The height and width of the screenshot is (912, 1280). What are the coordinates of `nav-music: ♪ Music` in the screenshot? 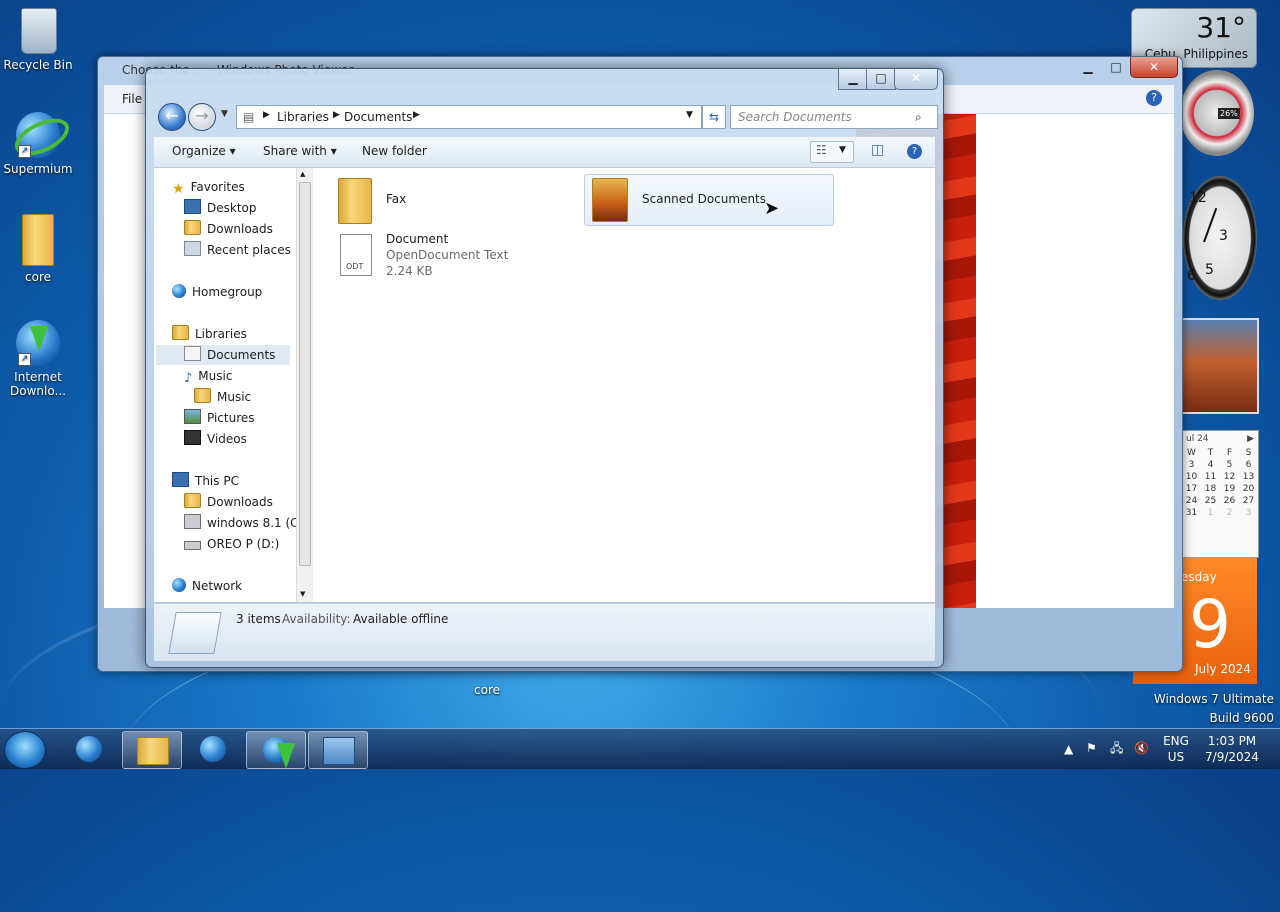 It's located at (208, 376).